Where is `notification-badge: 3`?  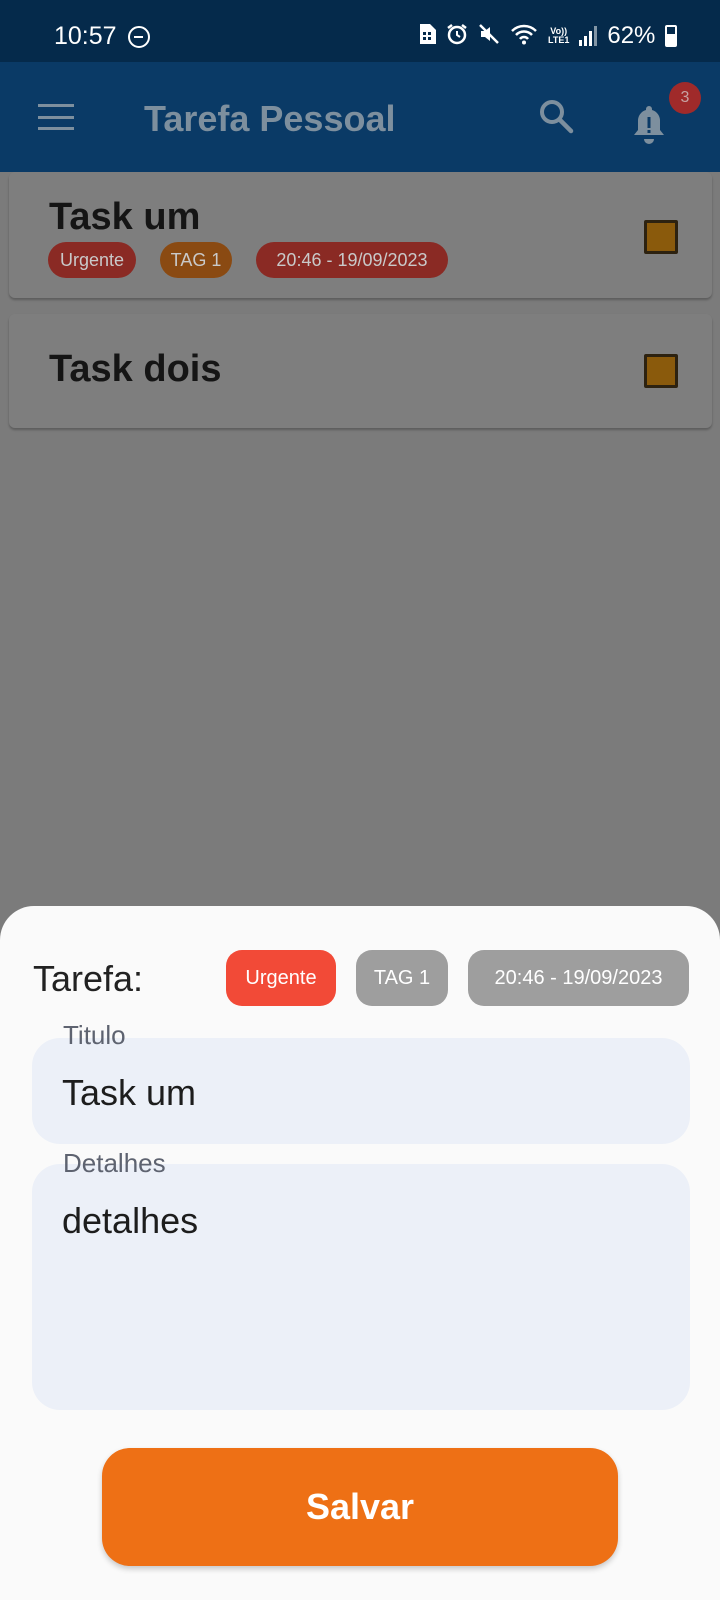 notification-badge: 3 is located at coordinates (685, 98).